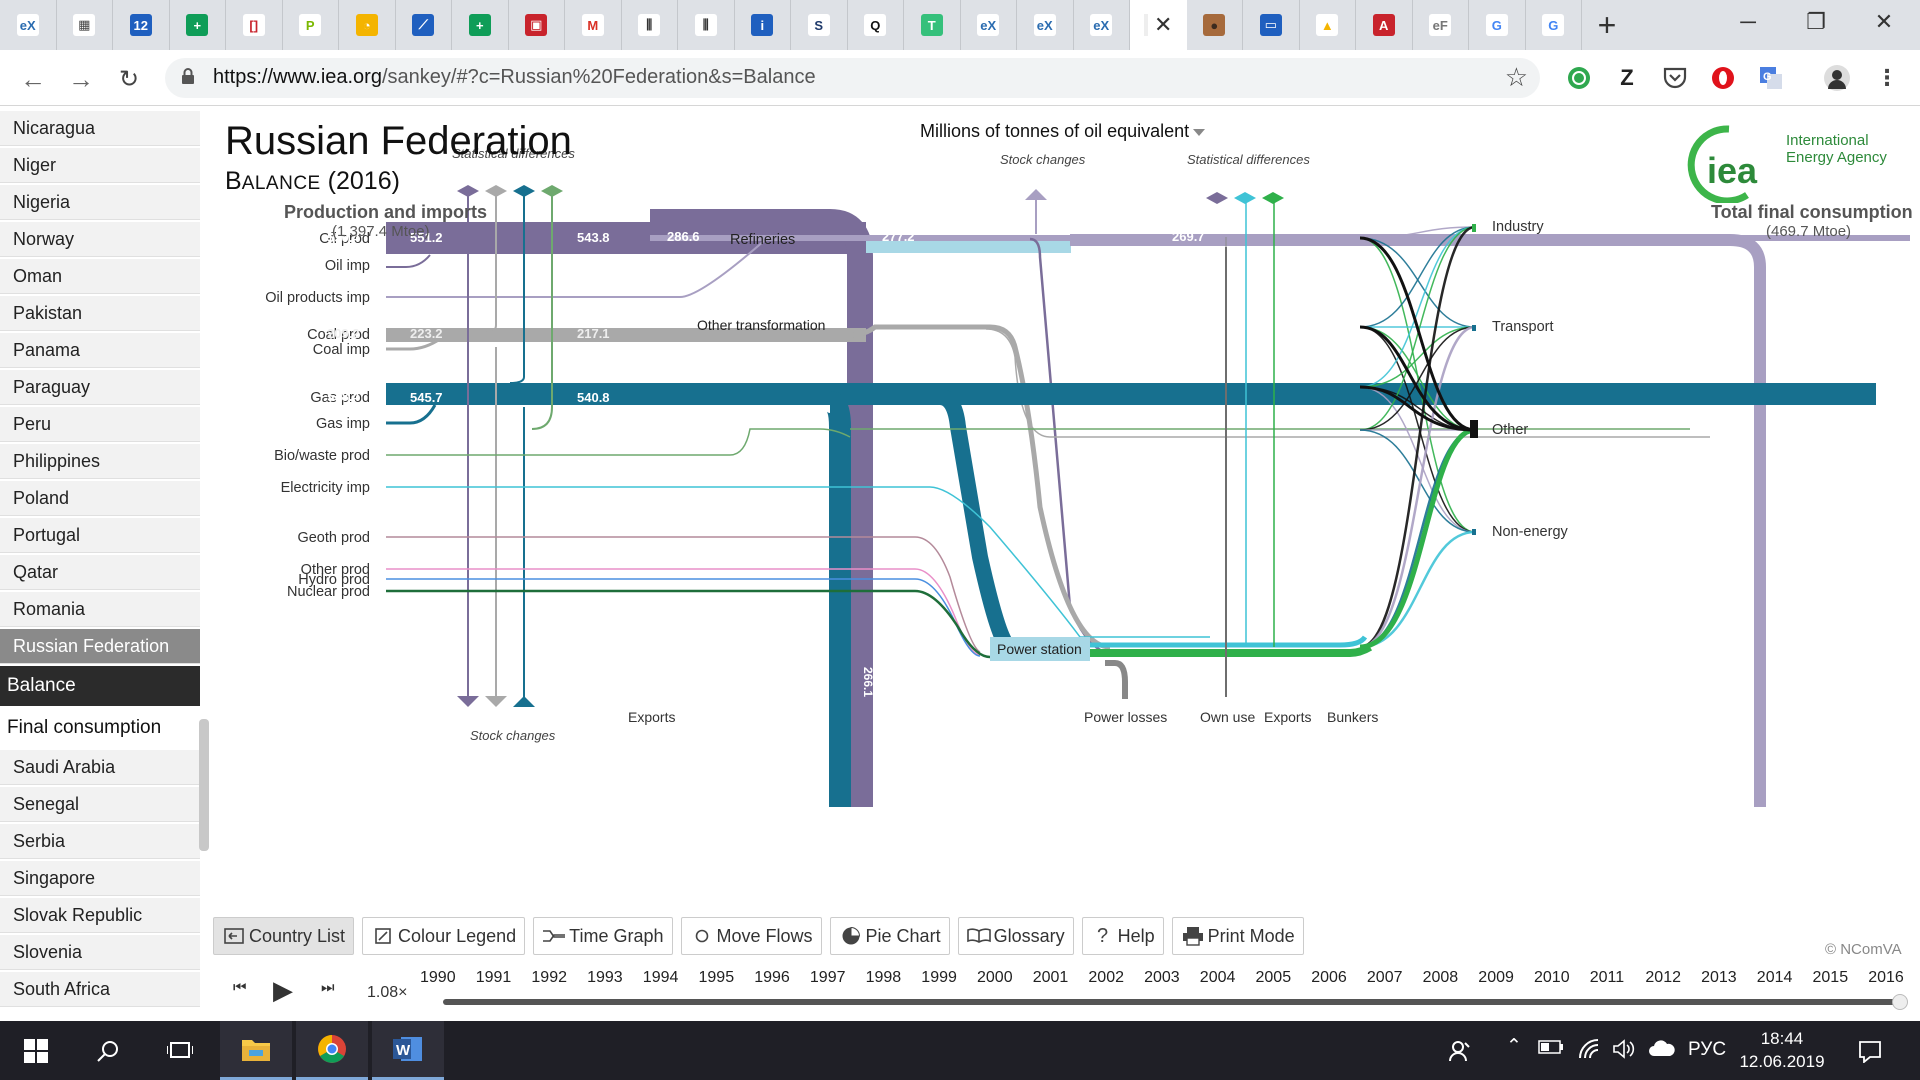  What do you see at coordinates (650, 25) in the screenshot?
I see `browser-tab: ⫼` at bounding box center [650, 25].